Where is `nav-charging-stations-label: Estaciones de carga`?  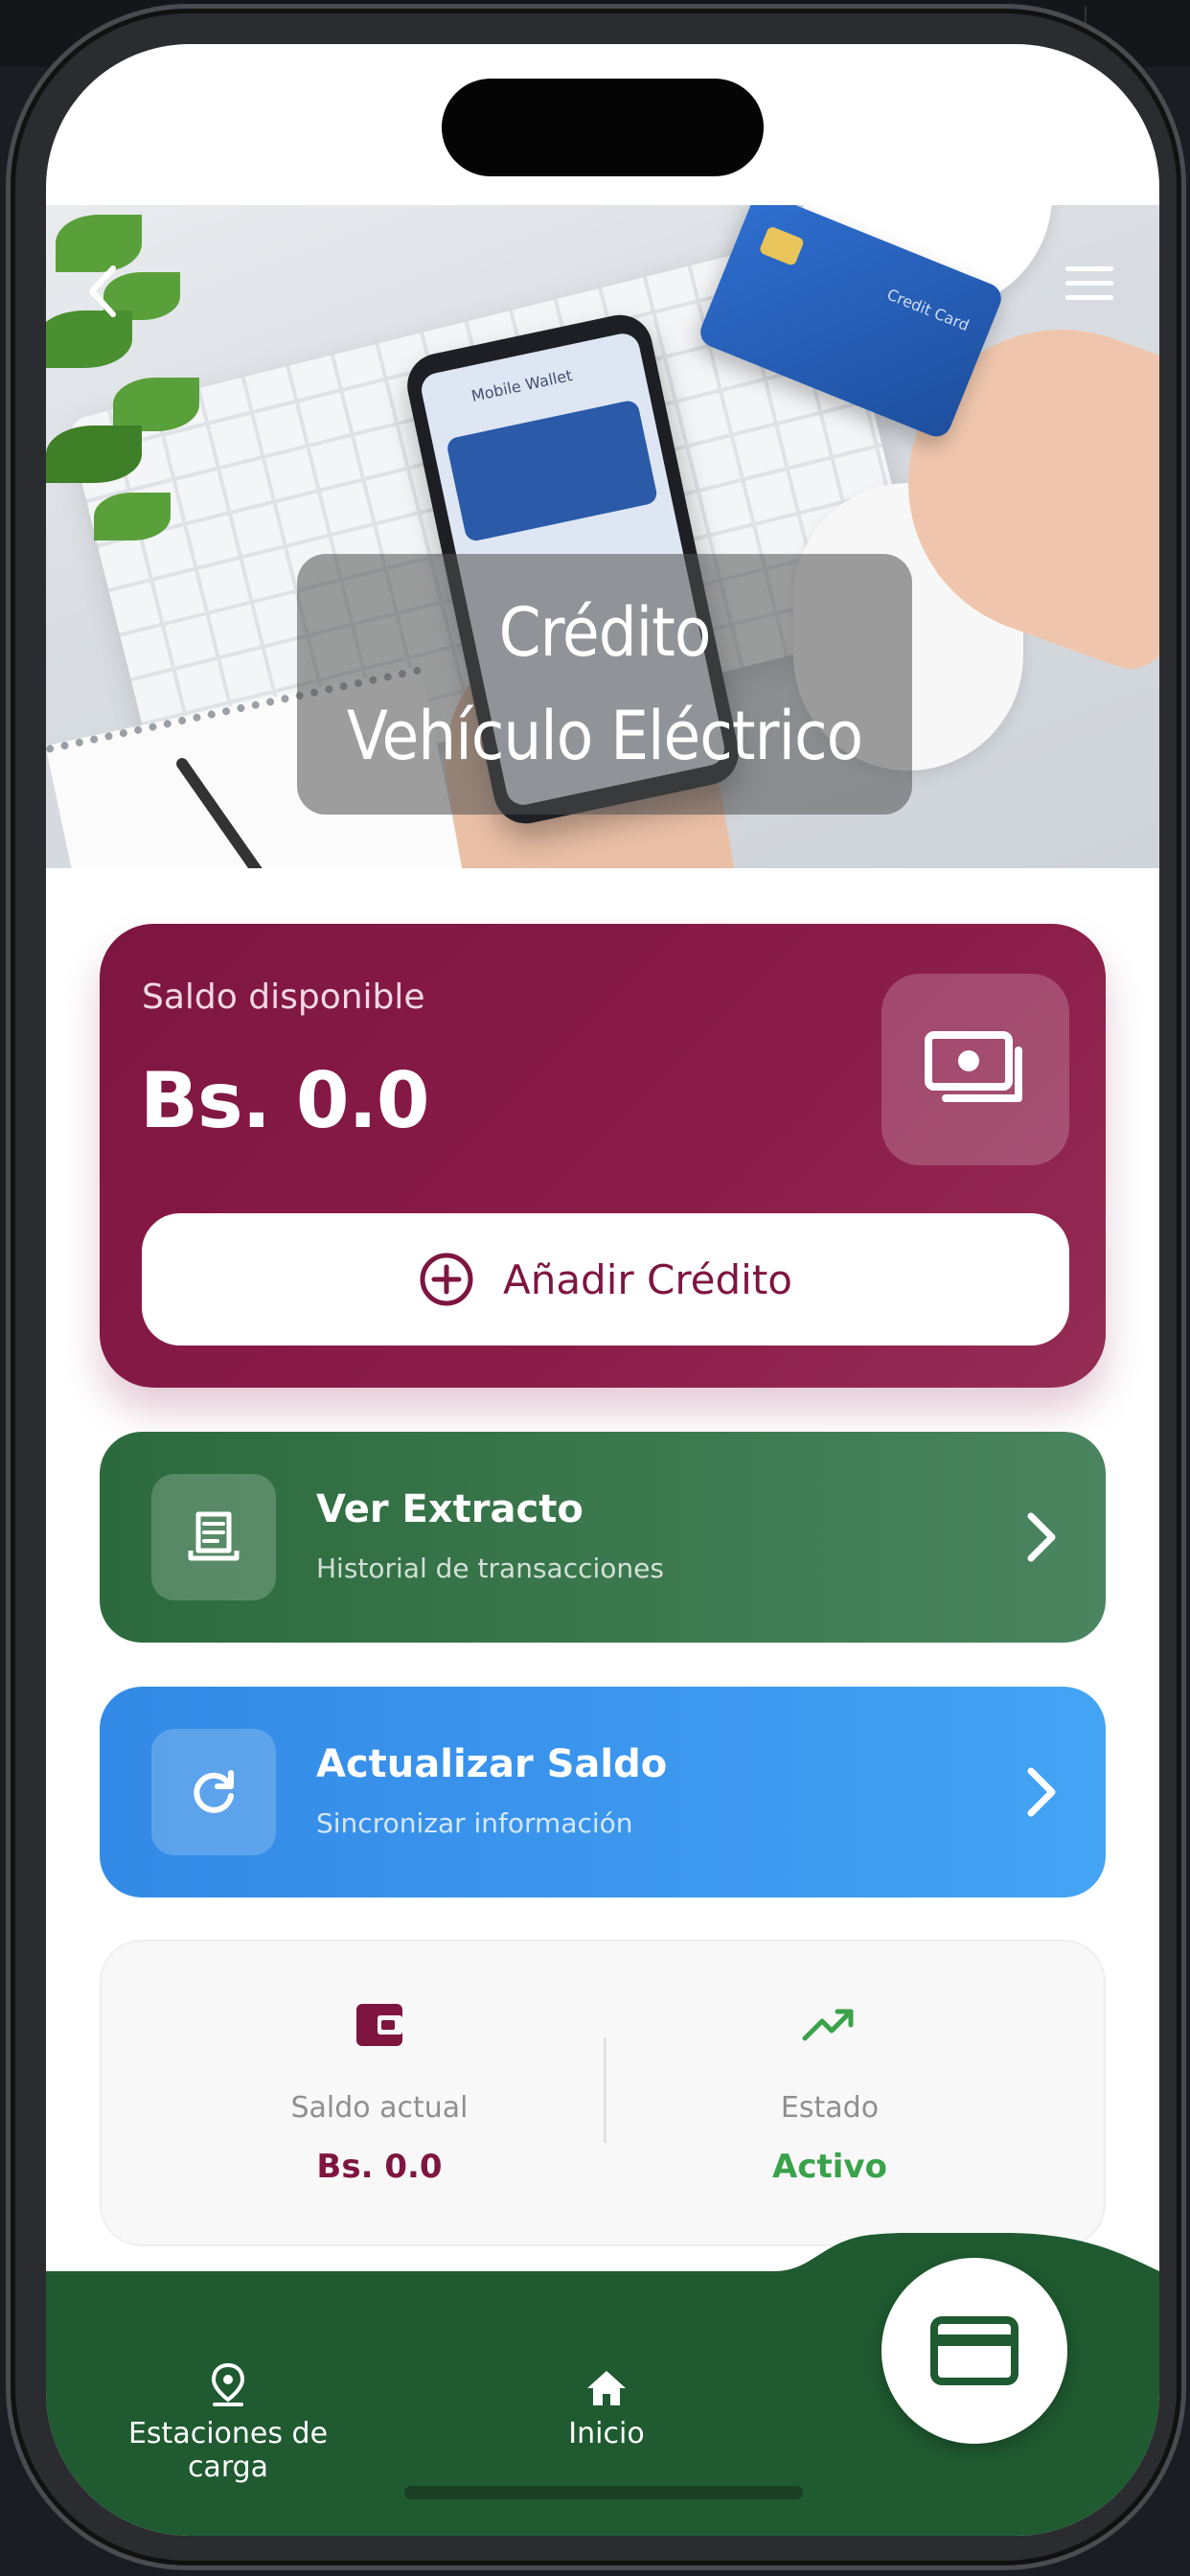 nav-charging-stations-label: Estaciones de carga is located at coordinates (228, 2450).